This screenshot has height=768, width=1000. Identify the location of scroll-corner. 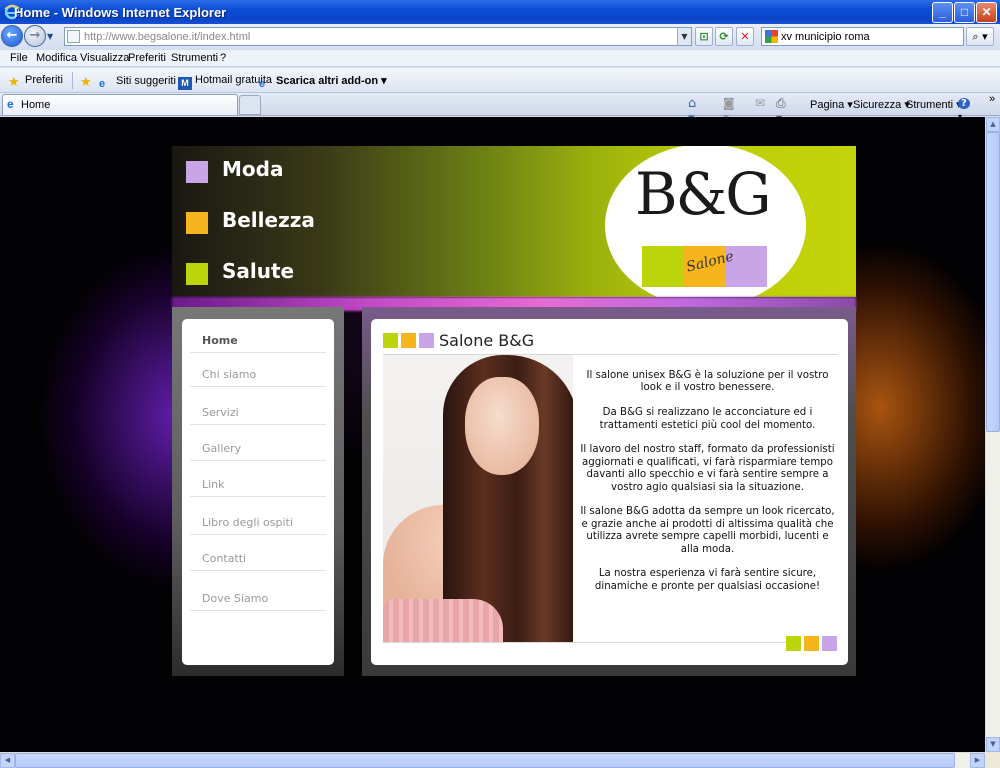
(992, 760).